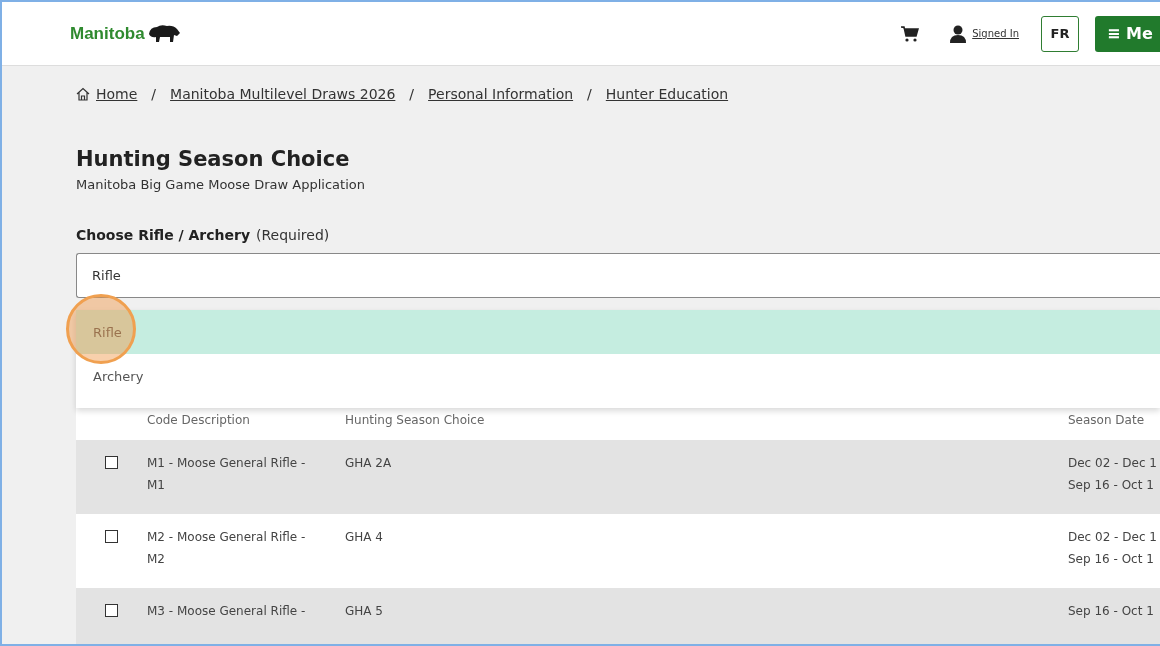 Image resolution: width=1160 pixels, height=646 pixels. Describe the element at coordinates (1060, 33) in the screenshot. I see `language-button: FR` at that location.